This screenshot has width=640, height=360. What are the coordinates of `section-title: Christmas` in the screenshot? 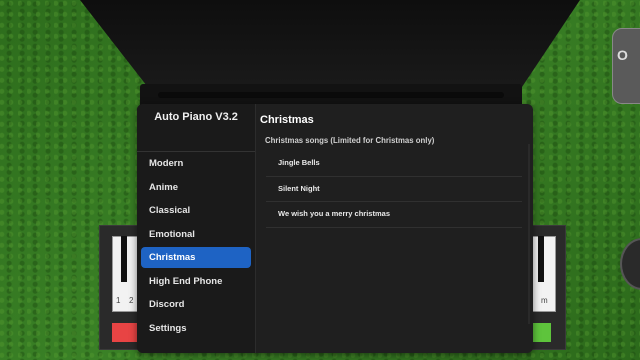 It's located at (287, 120).